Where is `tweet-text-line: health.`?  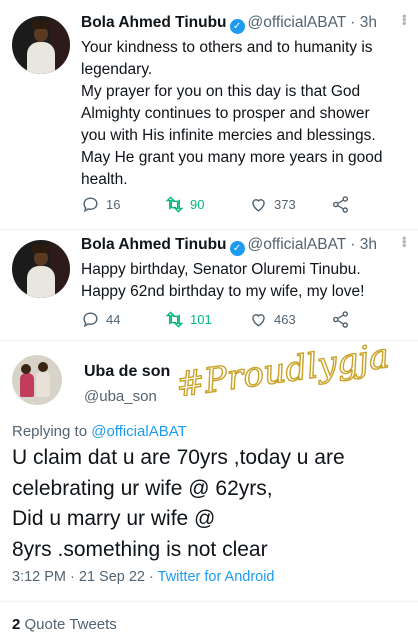
tweet-text-line: health. is located at coordinates (104, 179).